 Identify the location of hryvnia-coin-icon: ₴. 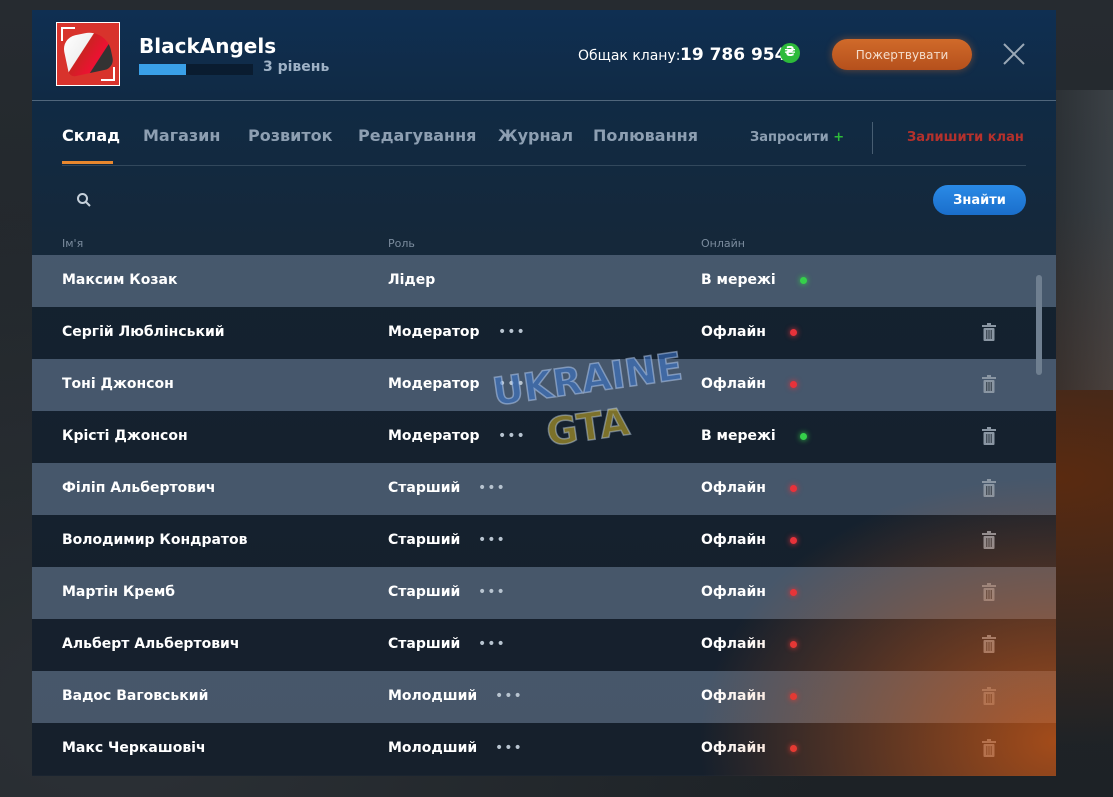
(790, 53).